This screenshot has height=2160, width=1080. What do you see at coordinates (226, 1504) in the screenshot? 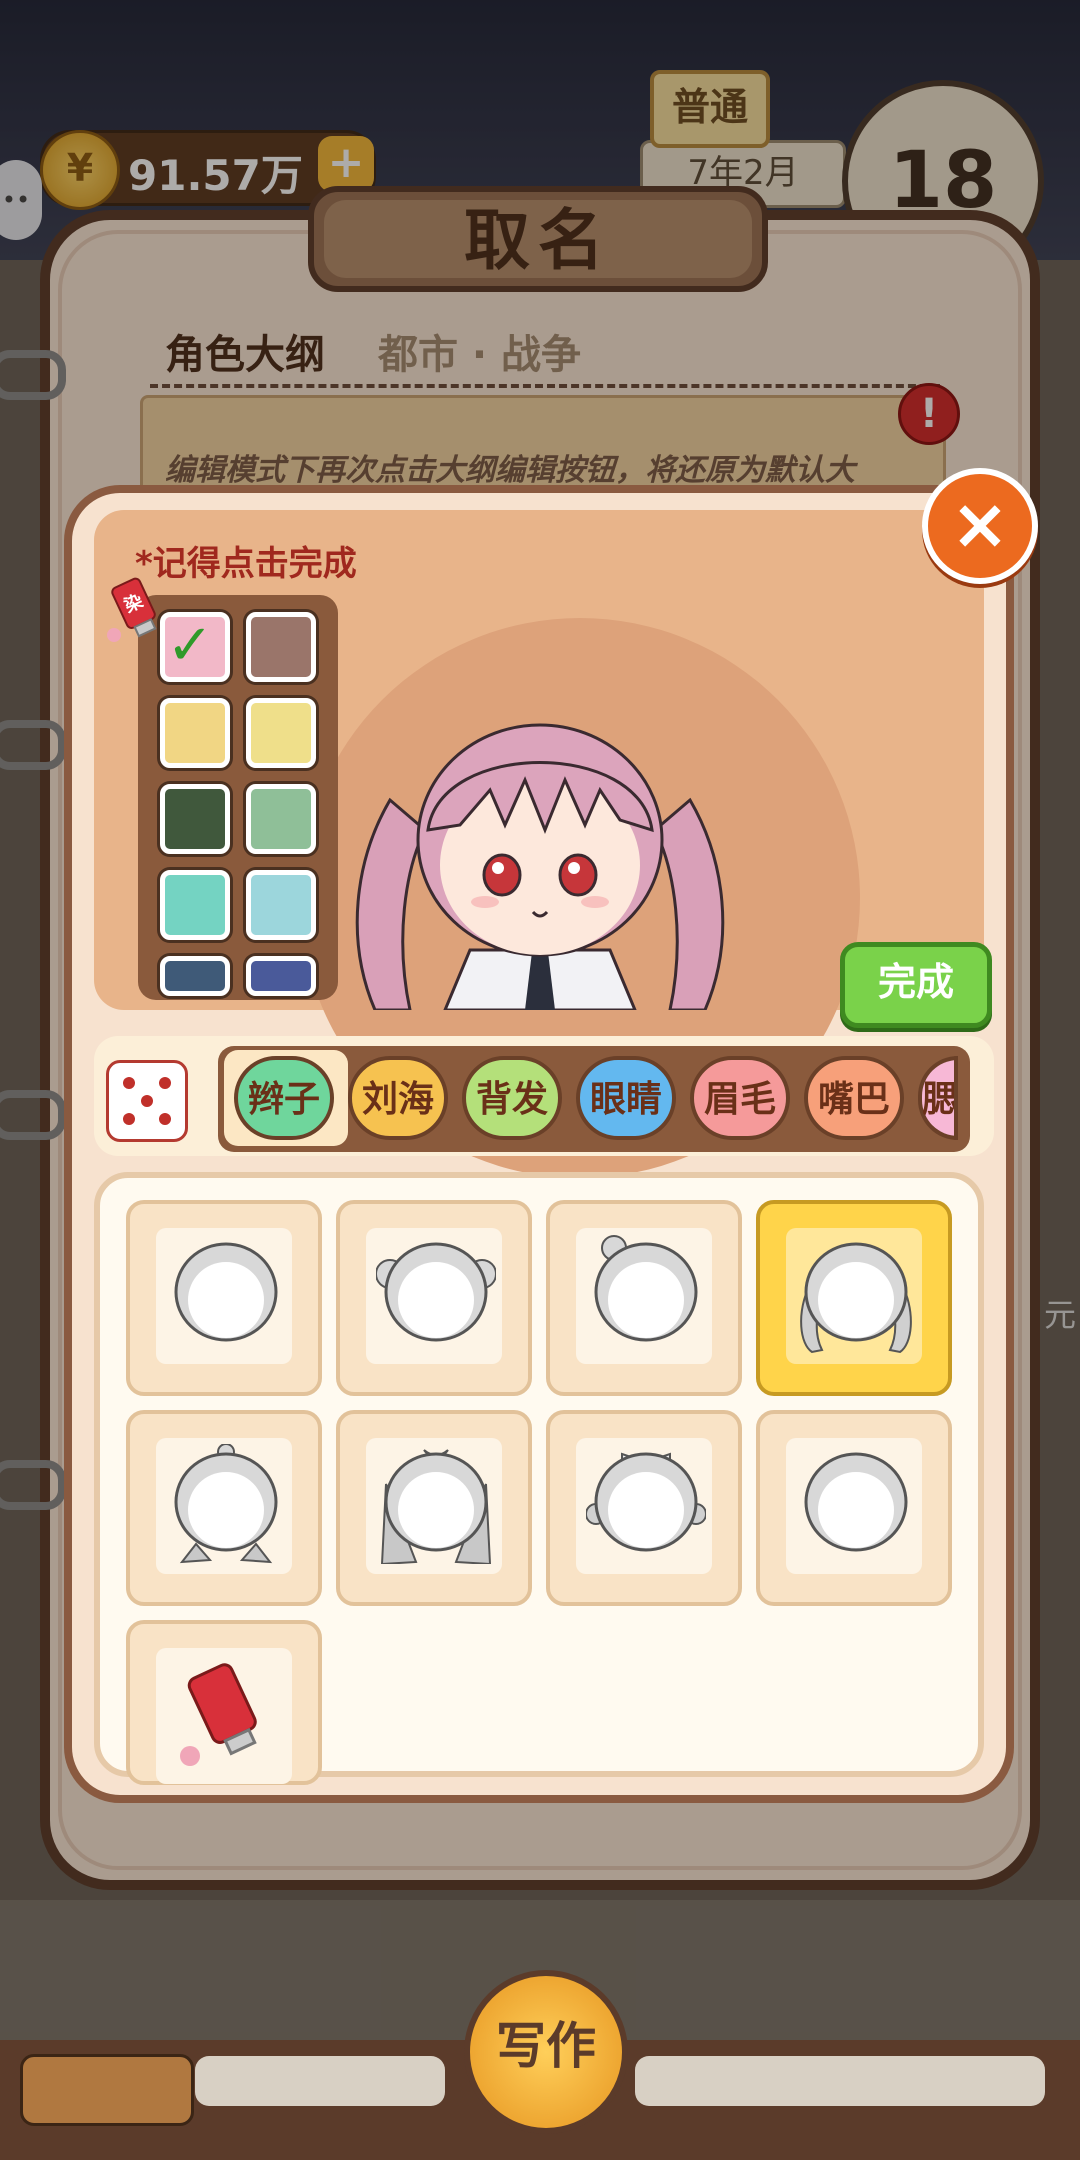
I see `hair-low-tails-icon` at bounding box center [226, 1504].